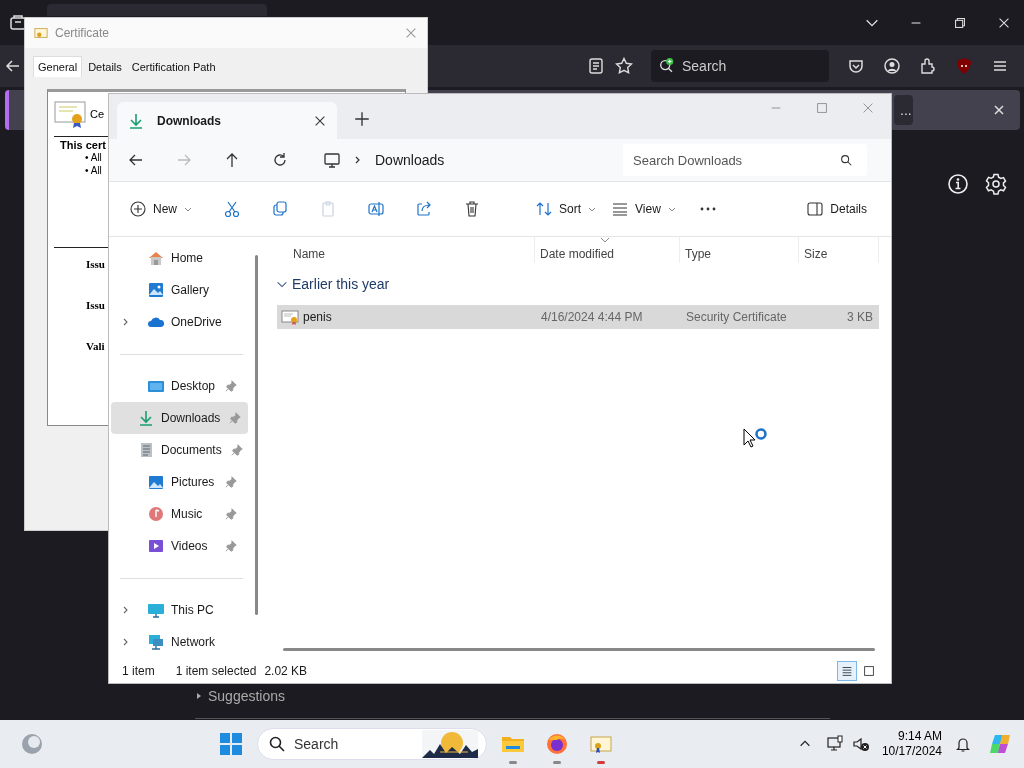 Image resolution: width=1024 pixels, height=768 pixels. Describe the element at coordinates (179, 482) in the screenshot. I see `sidebar-item: Pictures` at that location.